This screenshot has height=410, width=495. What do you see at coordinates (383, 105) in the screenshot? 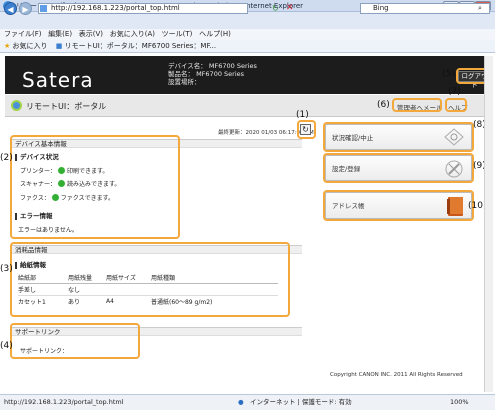
I see `callout-6: (6)` at bounding box center [383, 105].